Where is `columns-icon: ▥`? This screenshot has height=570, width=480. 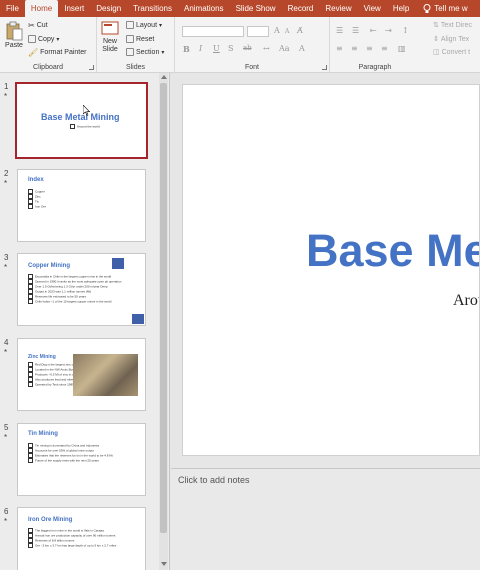
columns-icon: ▥ is located at coordinates (402, 48).